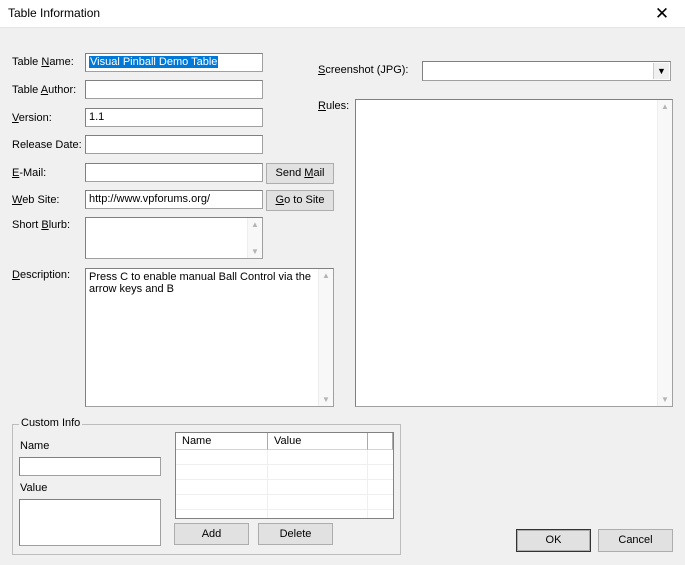 Image resolution: width=685 pixels, height=565 pixels. I want to click on screenshot-label: Screenshot (JPG):, so click(363, 70).